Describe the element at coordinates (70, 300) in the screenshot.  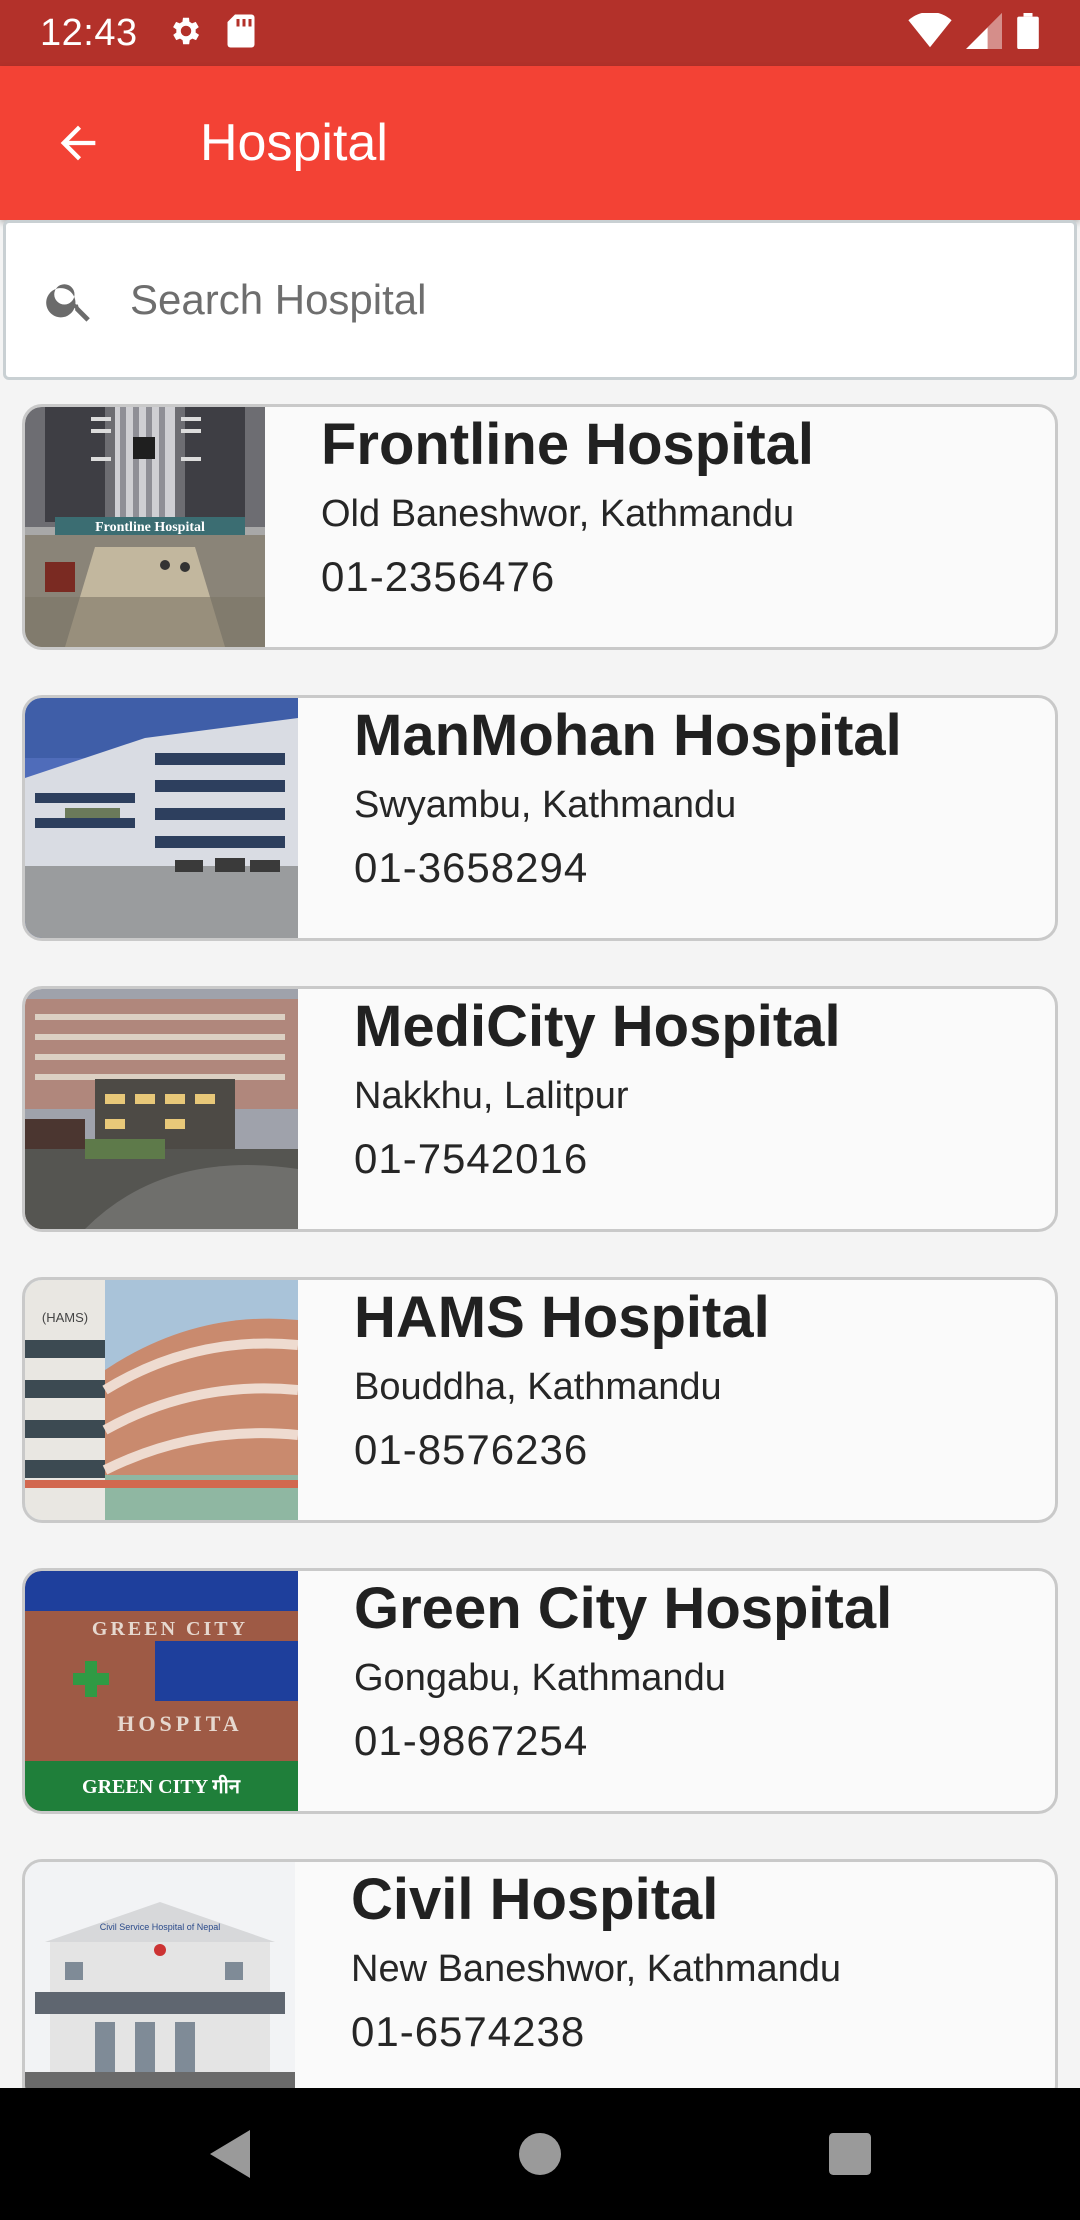
I see `search-icon` at that location.